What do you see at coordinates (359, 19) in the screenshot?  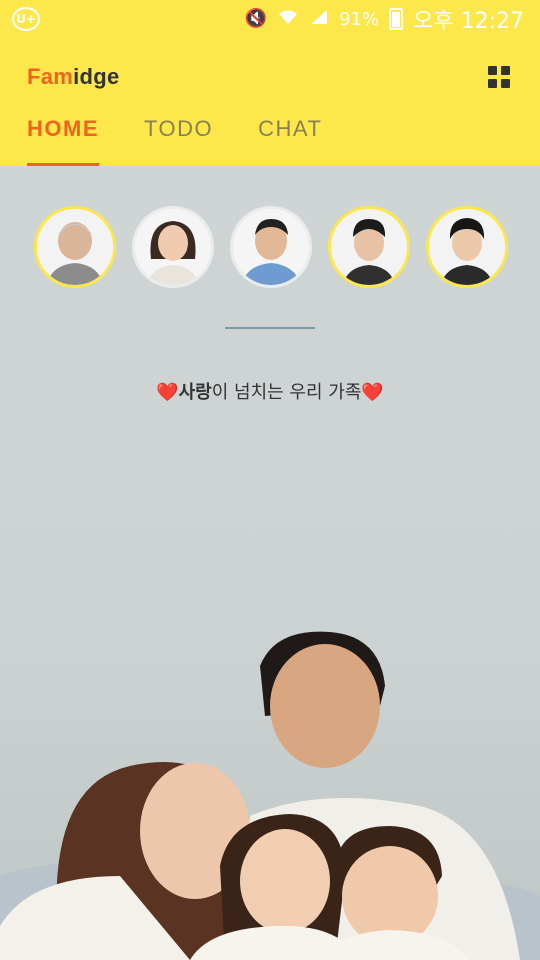 I see `battery-percent: 91%` at bounding box center [359, 19].